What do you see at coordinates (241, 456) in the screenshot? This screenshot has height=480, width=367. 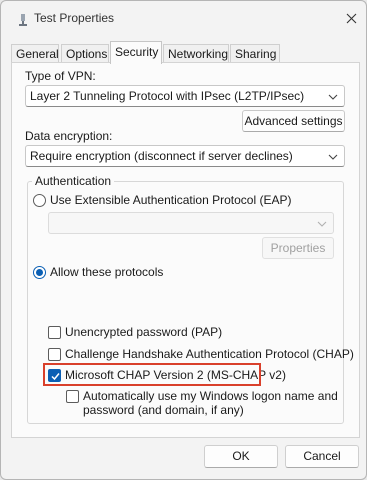 I see `ok-button: OK` at bounding box center [241, 456].